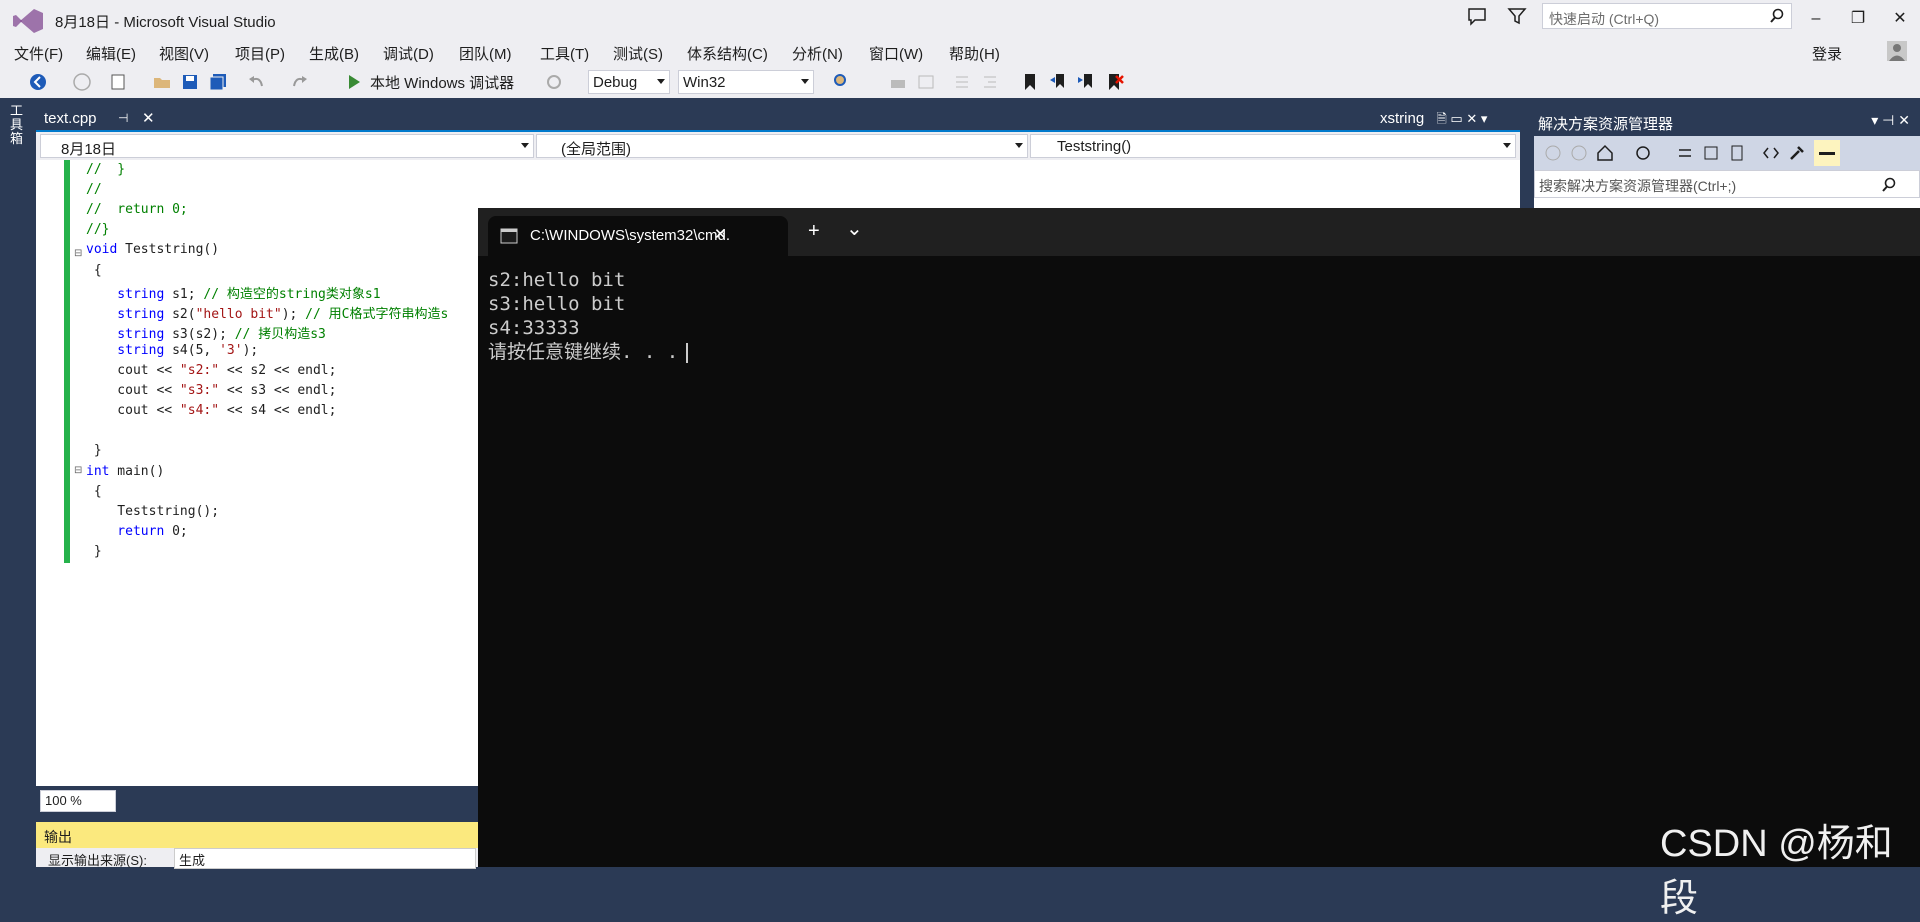  What do you see at coordinates (58, 837) in the screenshot?
I see `output-title: 输出` at bounding box center [58, 837].